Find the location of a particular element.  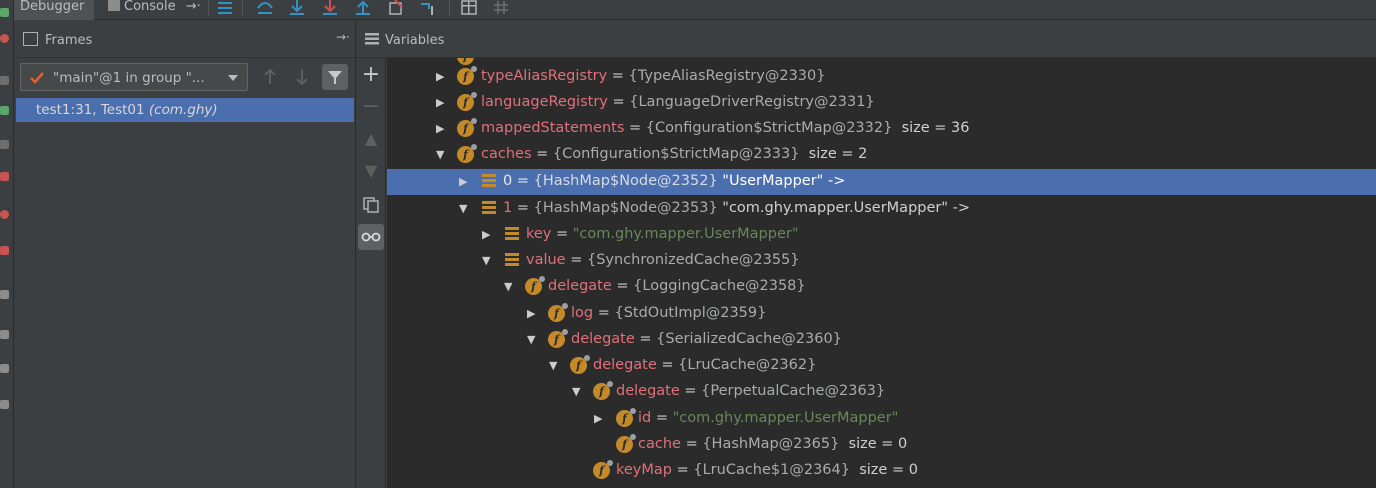

copy-icon is located at coordinates (371, 205).